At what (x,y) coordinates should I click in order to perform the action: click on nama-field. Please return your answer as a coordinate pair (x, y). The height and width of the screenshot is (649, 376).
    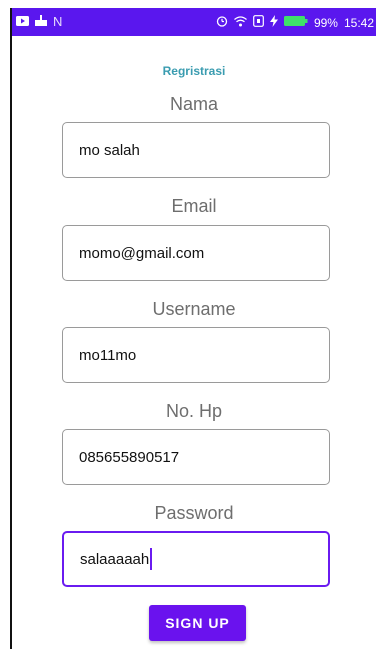
    Looking at the image, I should click on (196, 150).